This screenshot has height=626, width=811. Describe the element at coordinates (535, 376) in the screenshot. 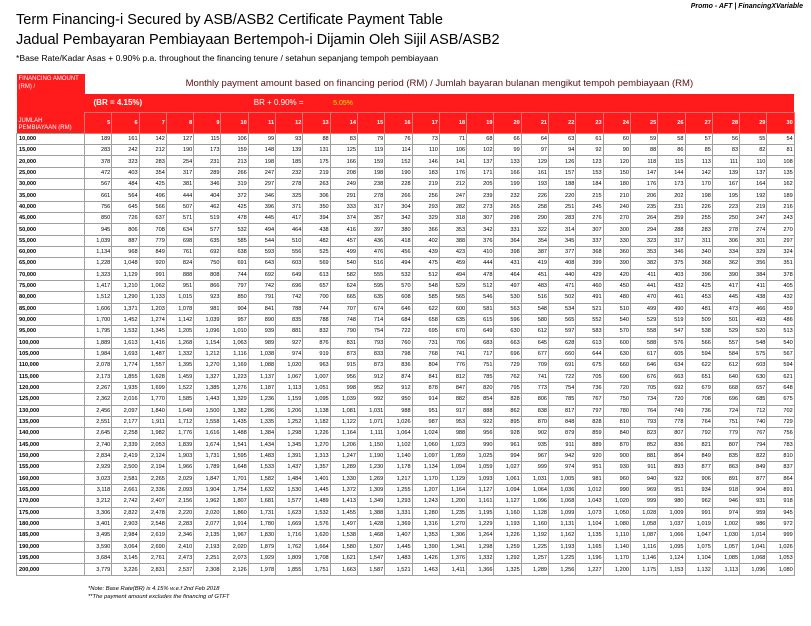

I see `payment-cell: 741` at that location.